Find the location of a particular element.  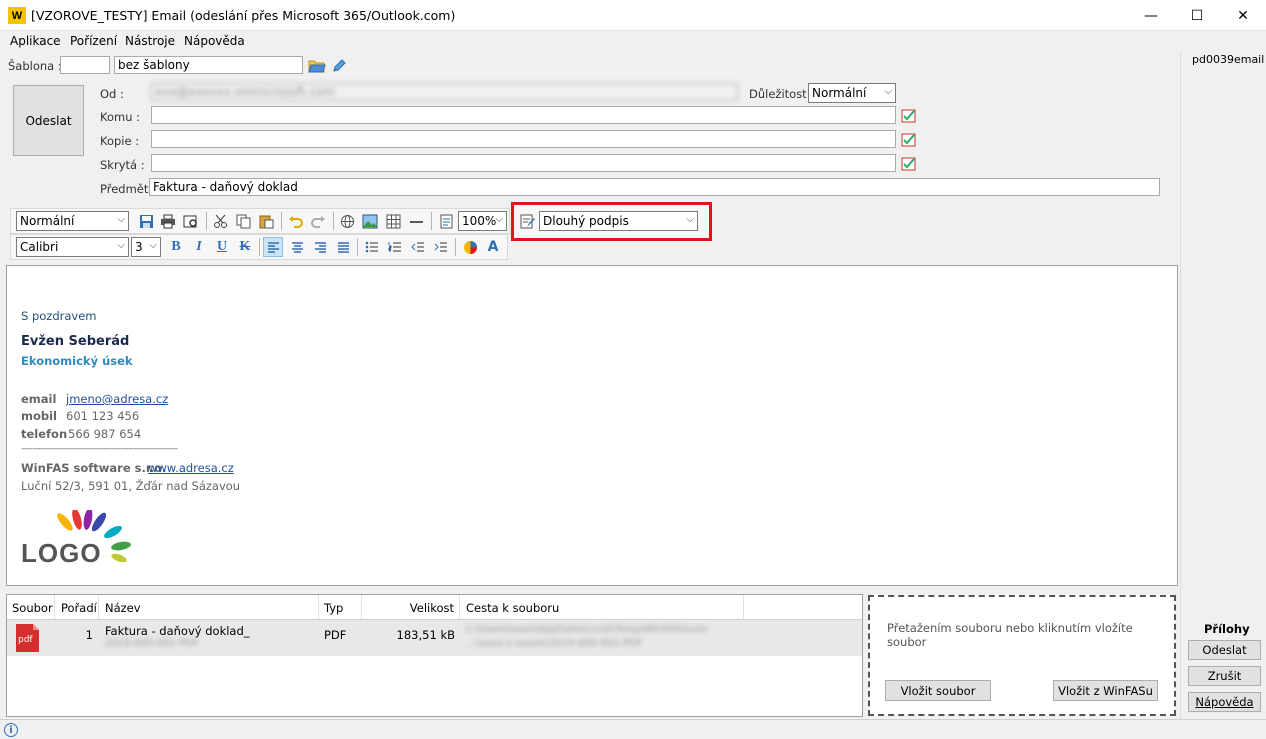

menu-nastroje: Nástroje is located at coordinates (150, 41).